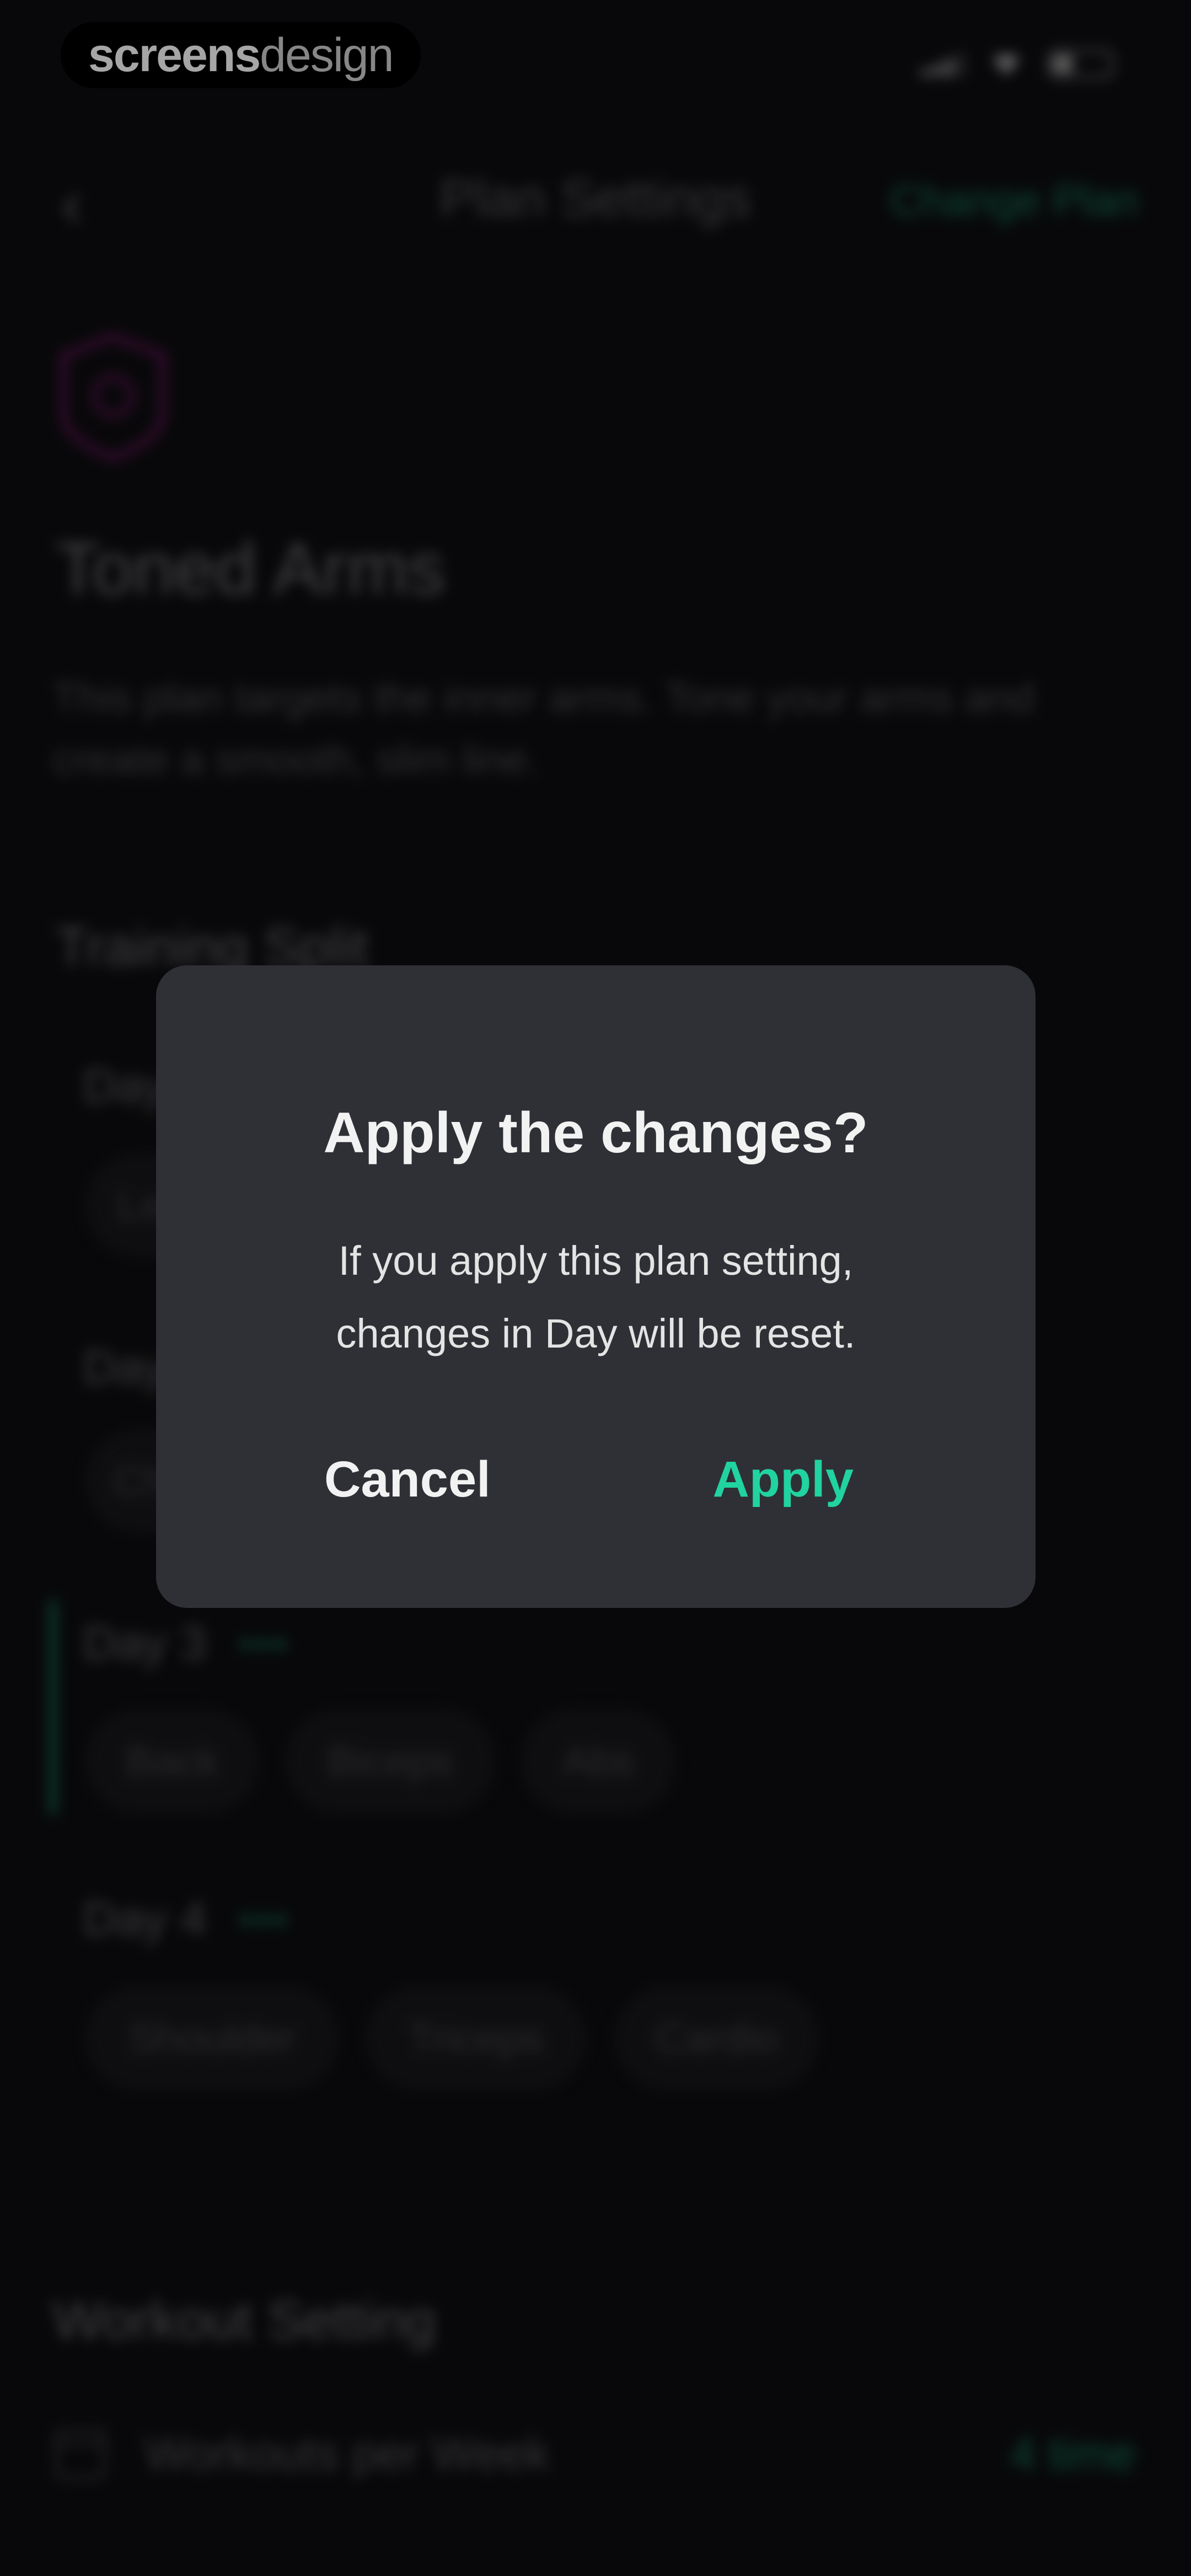  What do you see at coordinates (783, 1480) in the screenshot?
I see `apply-button: Apply` at bounding box center [783, 1480].